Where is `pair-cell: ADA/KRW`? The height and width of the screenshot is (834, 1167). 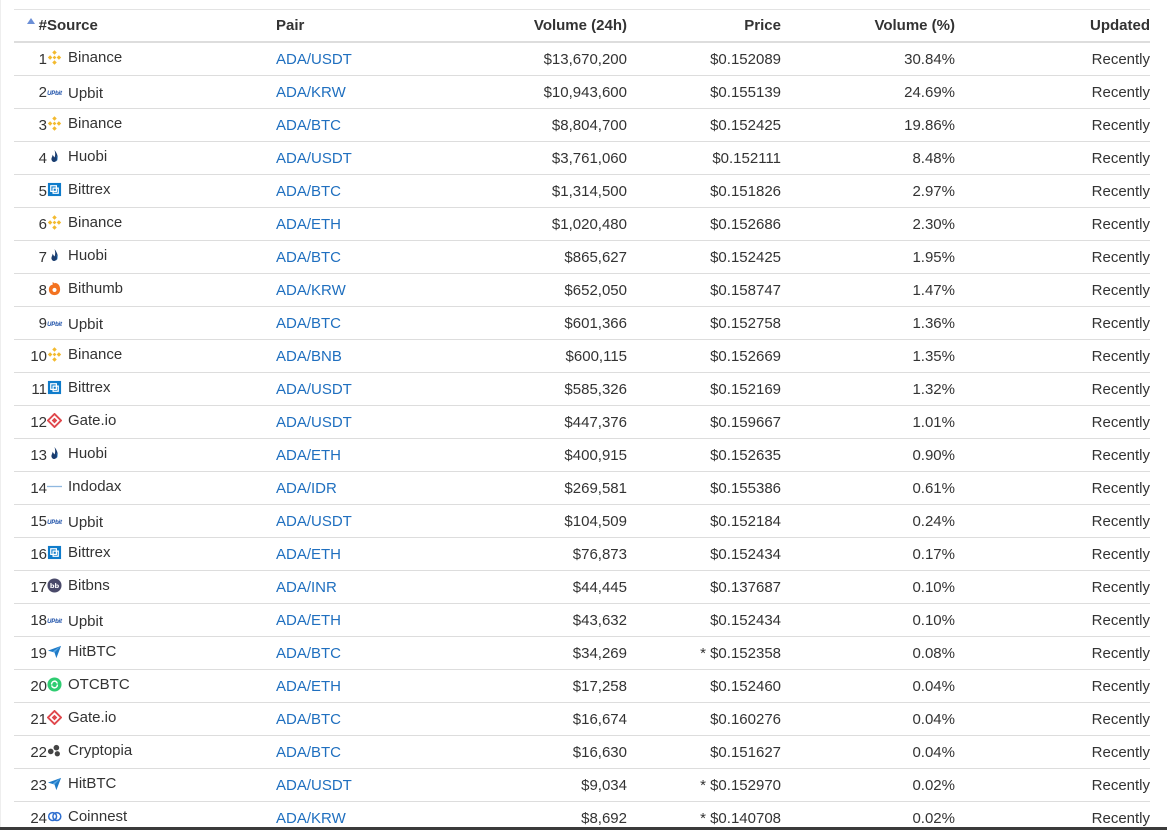 pair-cell: ADA/KRW is located at coordinates (361, 92).